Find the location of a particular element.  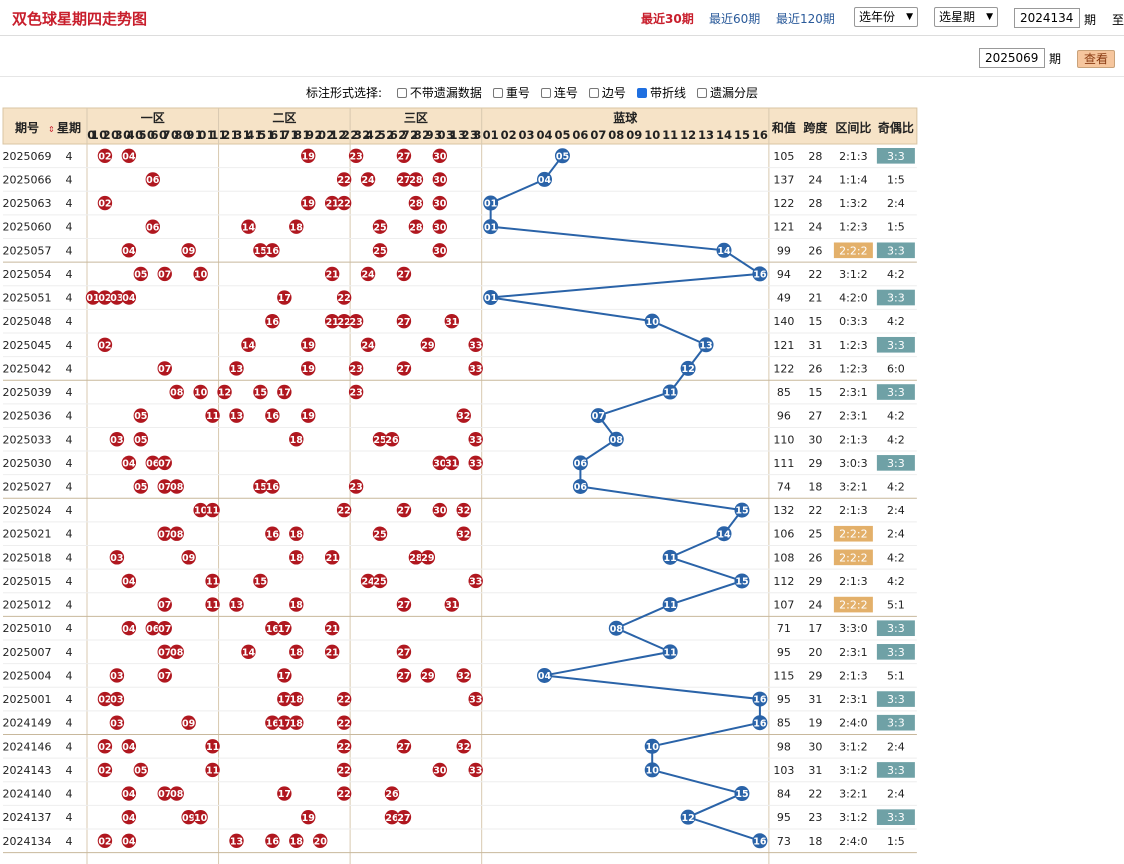

red-ball-number: 22 is located at coordinates (344, 298).